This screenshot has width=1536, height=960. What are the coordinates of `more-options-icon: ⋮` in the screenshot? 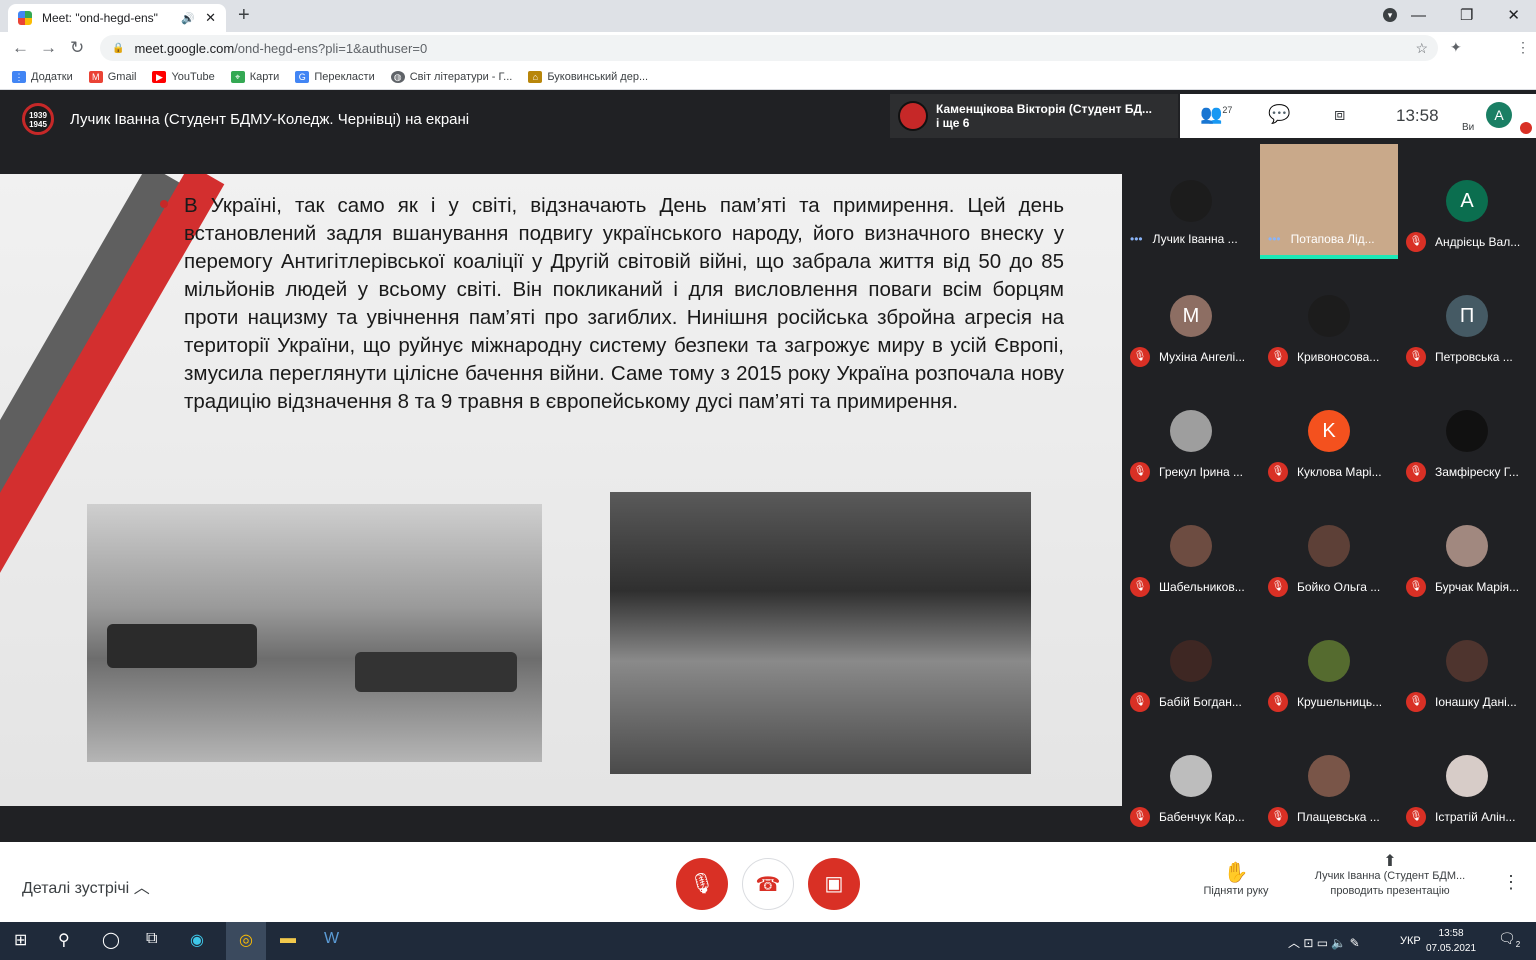 It's located at (1511, 882).